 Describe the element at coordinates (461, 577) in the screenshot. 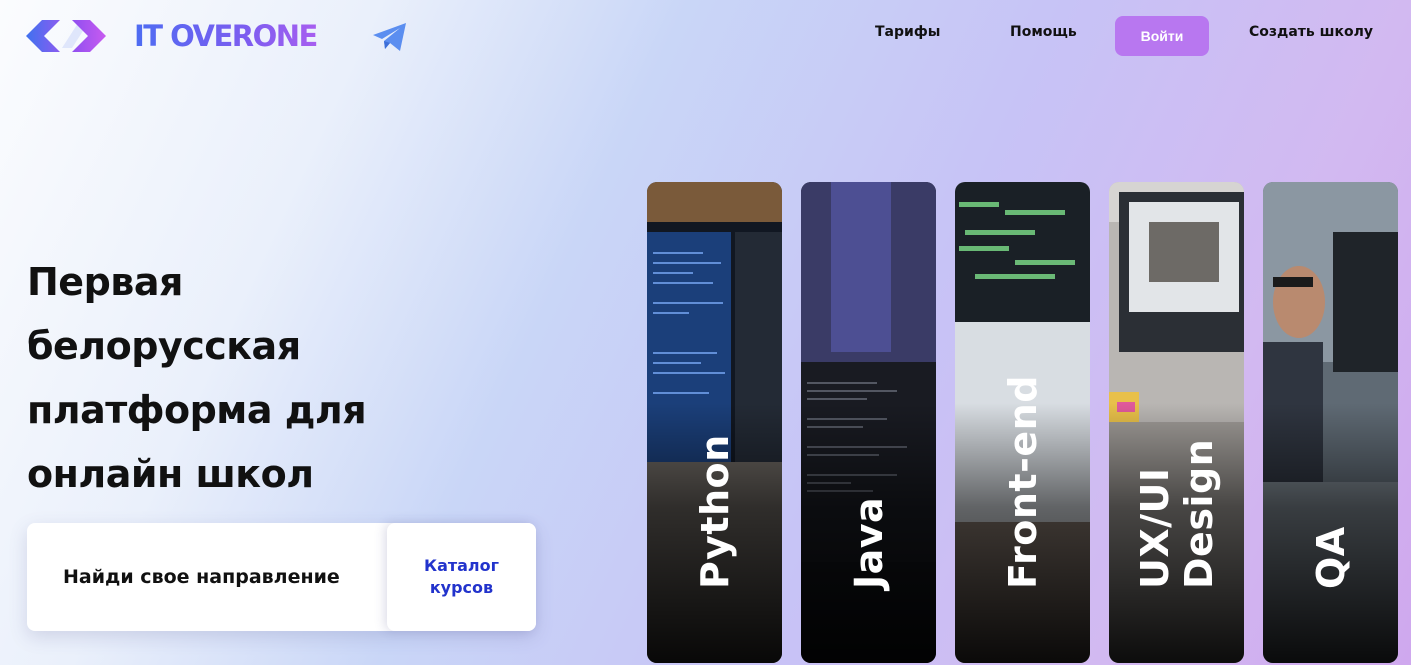

I see `course-catalog-button: Каталог курсов` at that location.